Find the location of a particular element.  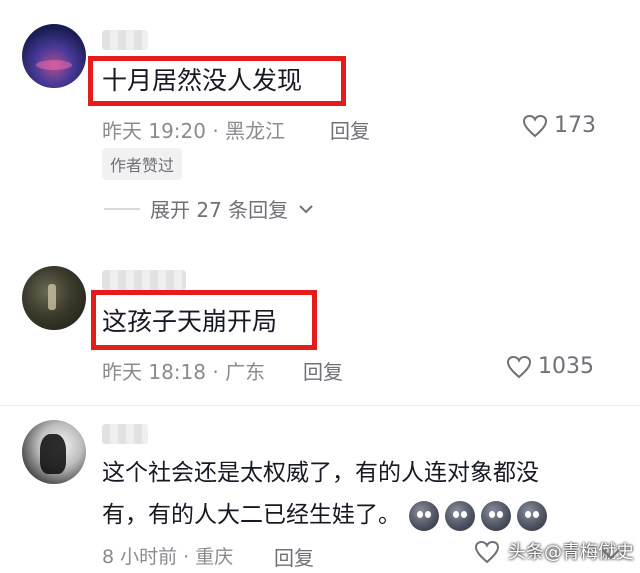

comment-meta: 昨天 18:18 · 广东 is located at coordinates (184, 372).